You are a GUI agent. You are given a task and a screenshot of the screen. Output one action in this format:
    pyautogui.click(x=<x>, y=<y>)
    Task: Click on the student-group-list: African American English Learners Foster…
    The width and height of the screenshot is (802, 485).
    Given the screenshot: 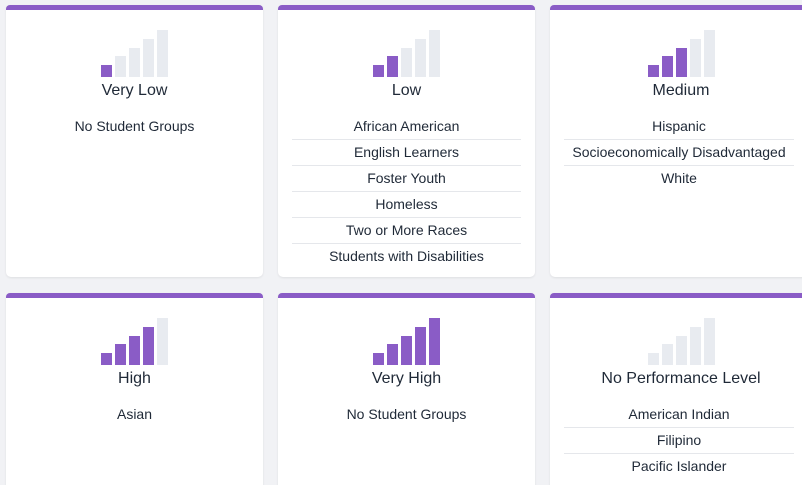 What is the action you would take?
    pyautogui.click(x=406, y=191)
    